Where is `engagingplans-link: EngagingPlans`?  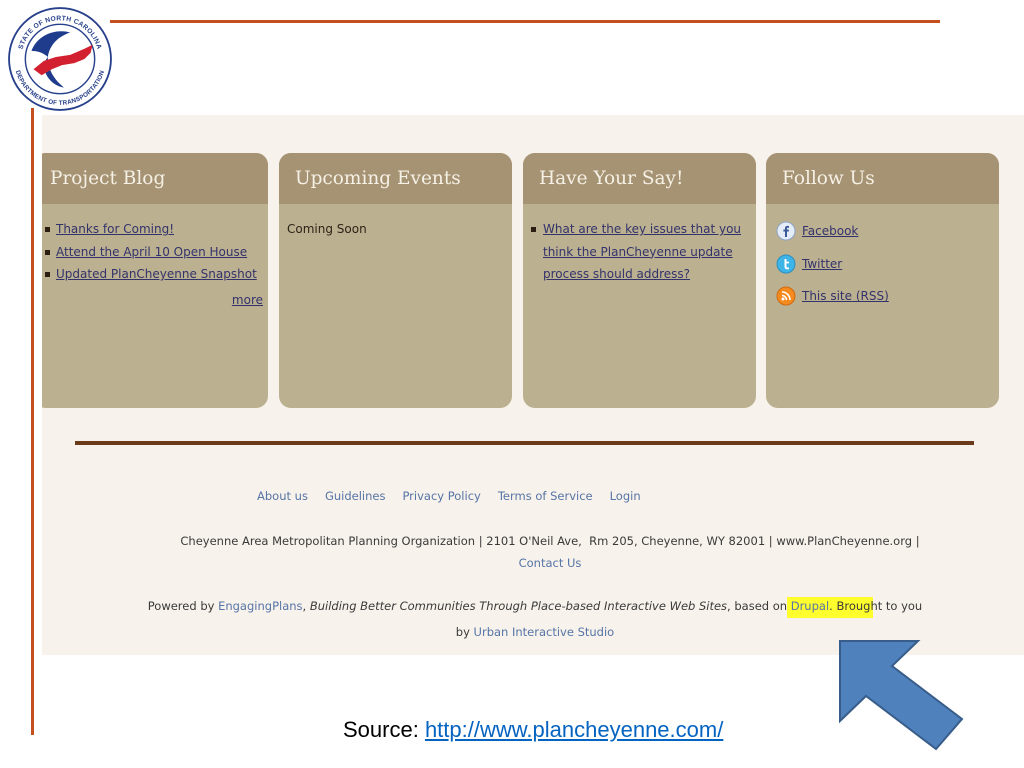 engagingplans-link: EngagingPlans is located at coordinates (260, 606).